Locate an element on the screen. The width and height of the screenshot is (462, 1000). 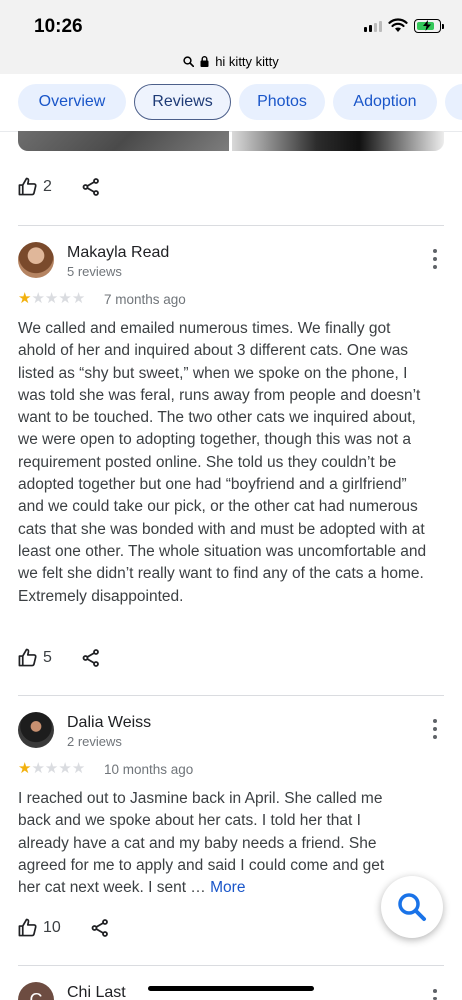
review-count: 5 reviews is located at coordinates (94, 271).